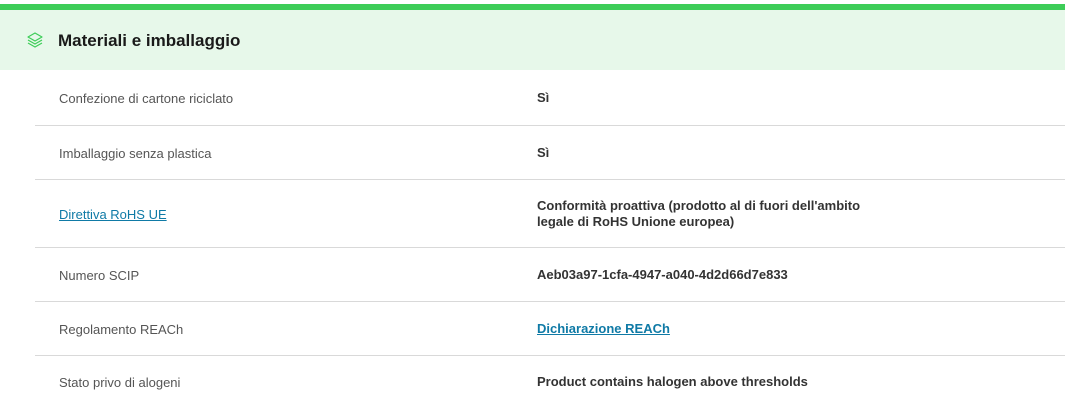 The image size is (1065, 406). I want to click on row-label: Numero SCIP, so click(99, 275).